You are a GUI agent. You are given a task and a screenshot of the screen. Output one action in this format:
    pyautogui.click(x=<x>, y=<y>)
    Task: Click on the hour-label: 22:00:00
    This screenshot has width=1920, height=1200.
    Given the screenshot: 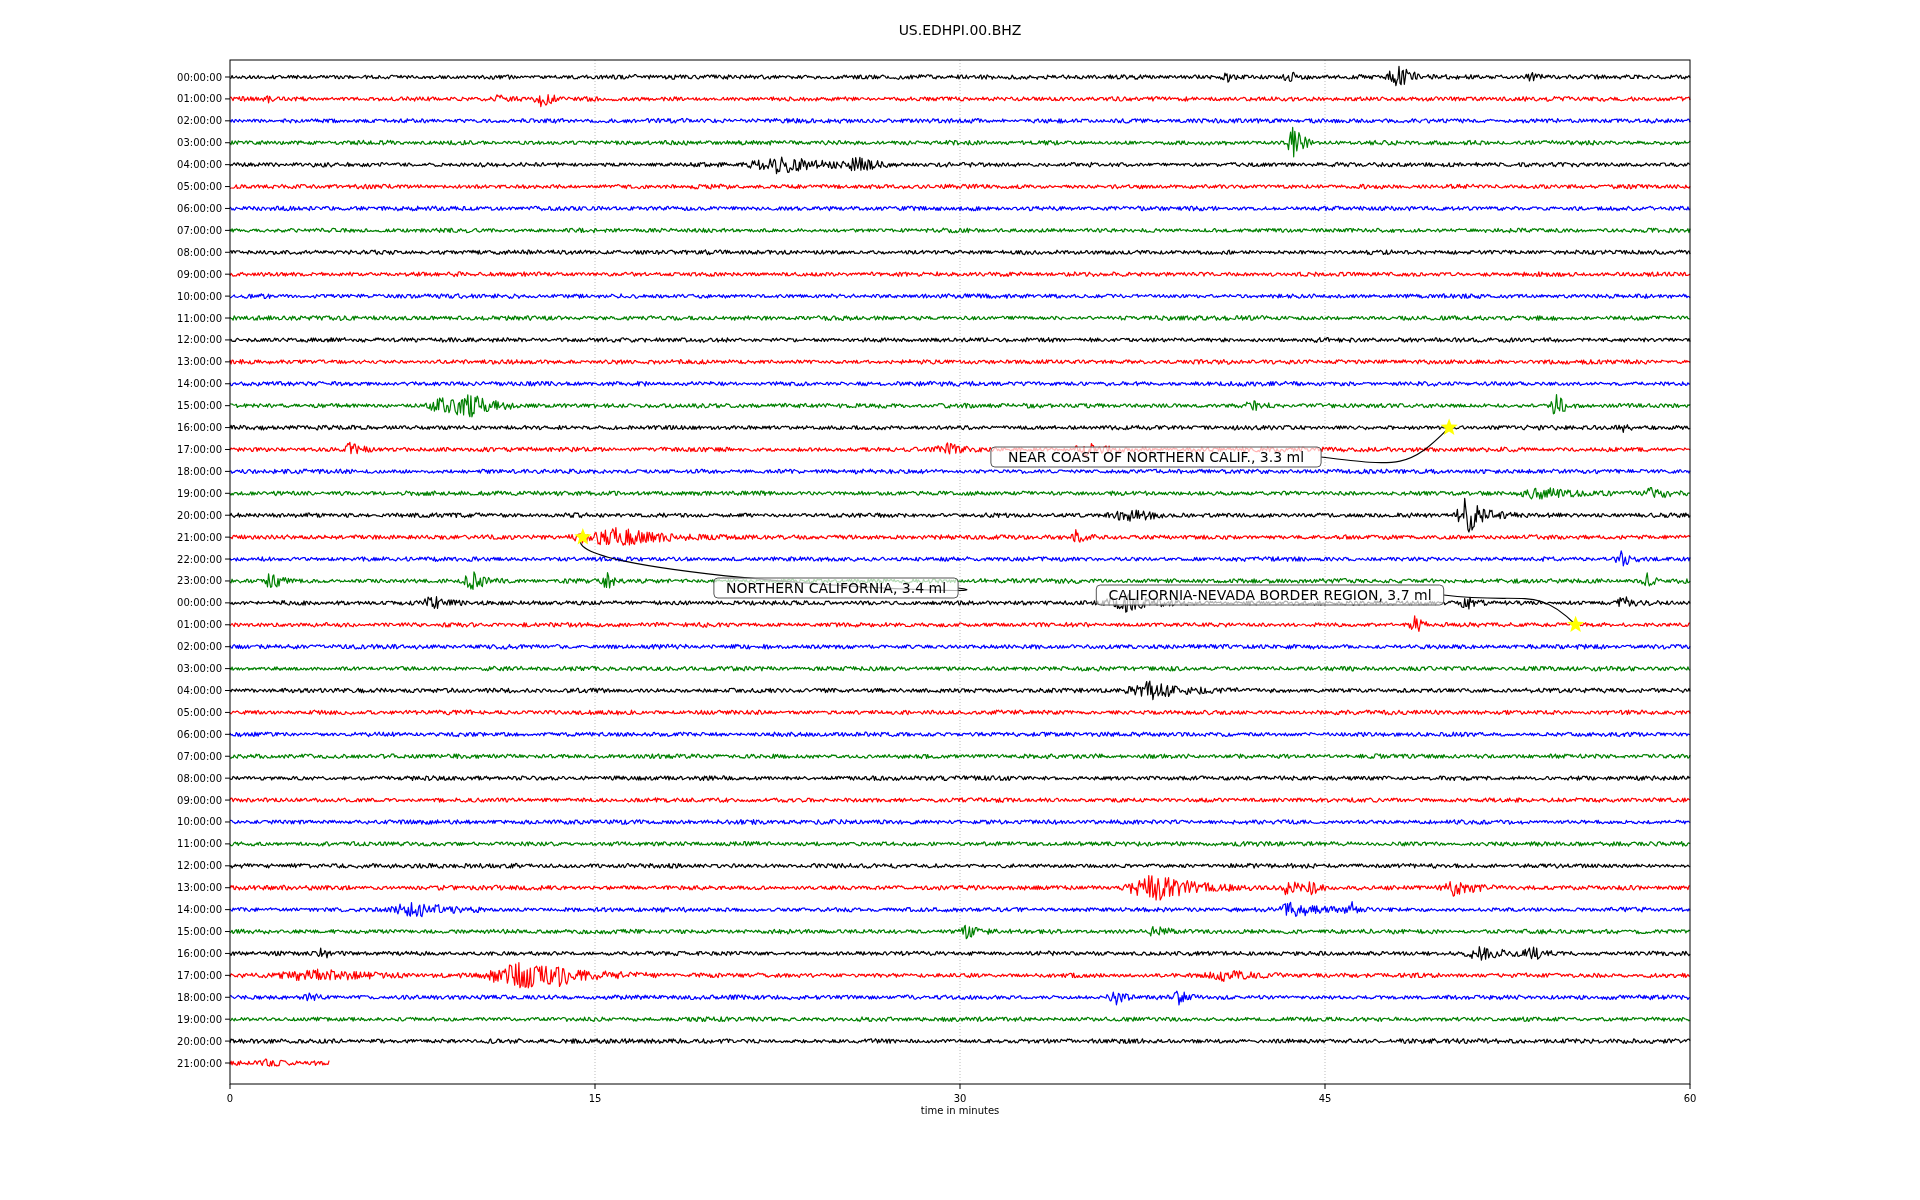 What is the action you would take?
    pyautogui.click(x=199, y=559)
    